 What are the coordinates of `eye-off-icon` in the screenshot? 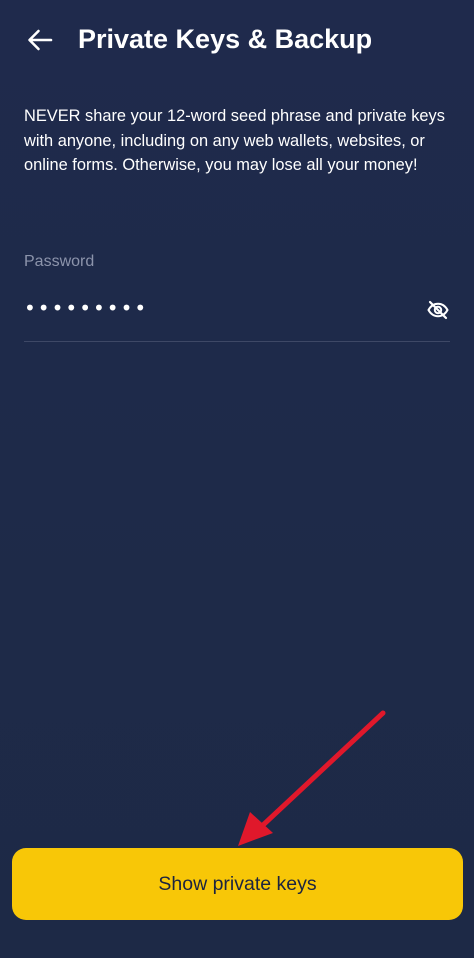 It's located at (438, 310).